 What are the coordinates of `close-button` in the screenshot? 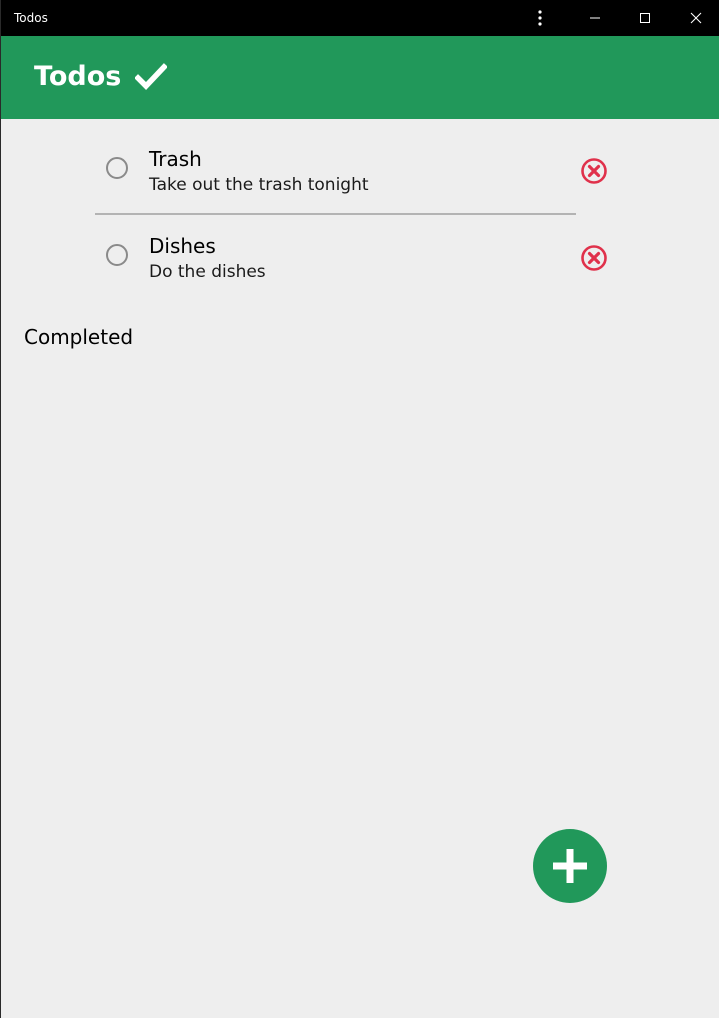 It's located at (696, 18).